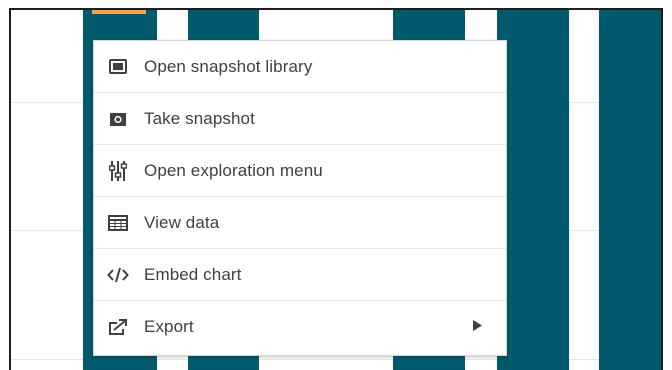 The image size is (672, 370). Describe the element at coordinates (477, 327) in the screenshot. I see `submenu-arrow-icon` at that location.